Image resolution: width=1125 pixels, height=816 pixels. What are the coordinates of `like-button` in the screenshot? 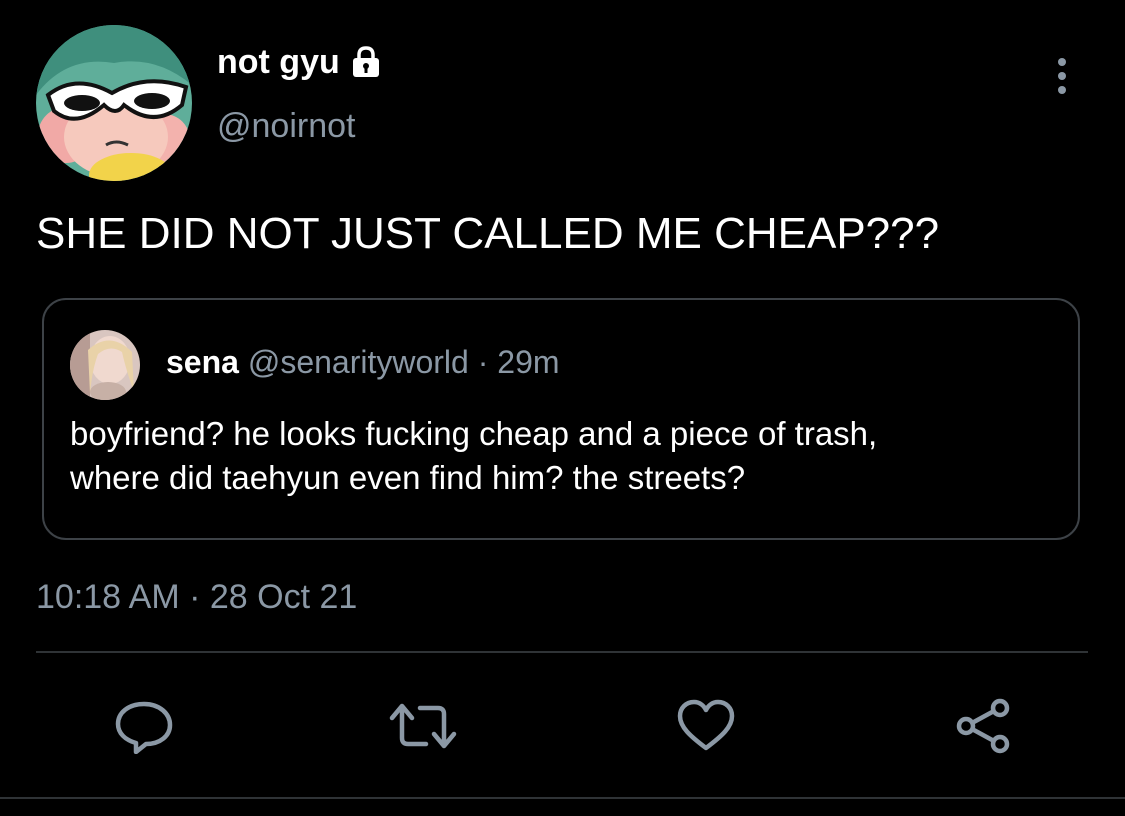 It's located at (706, 726).